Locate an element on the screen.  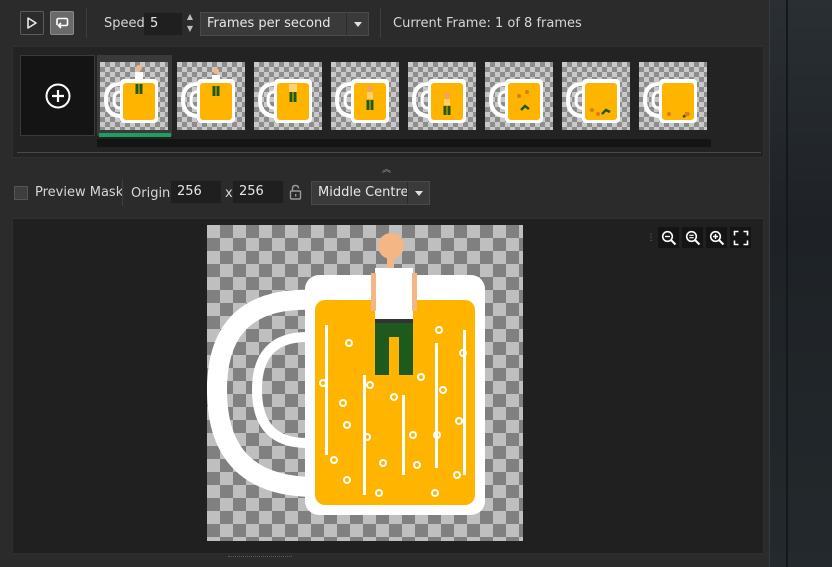
origin-label: Origin: is located at coordinates (153, 193).